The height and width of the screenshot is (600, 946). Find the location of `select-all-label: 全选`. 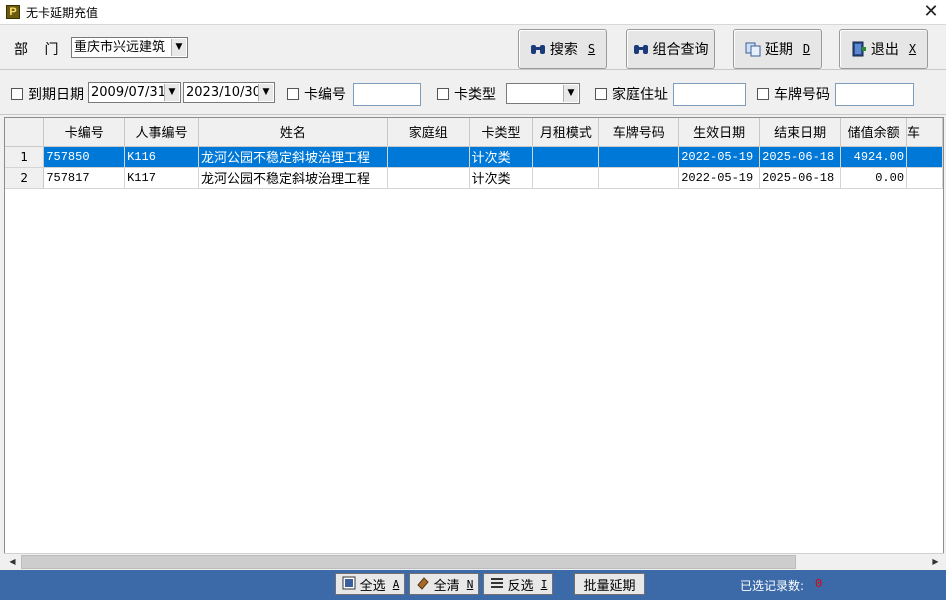

select-all-label: 全选 is located at coordinates (372, 586).